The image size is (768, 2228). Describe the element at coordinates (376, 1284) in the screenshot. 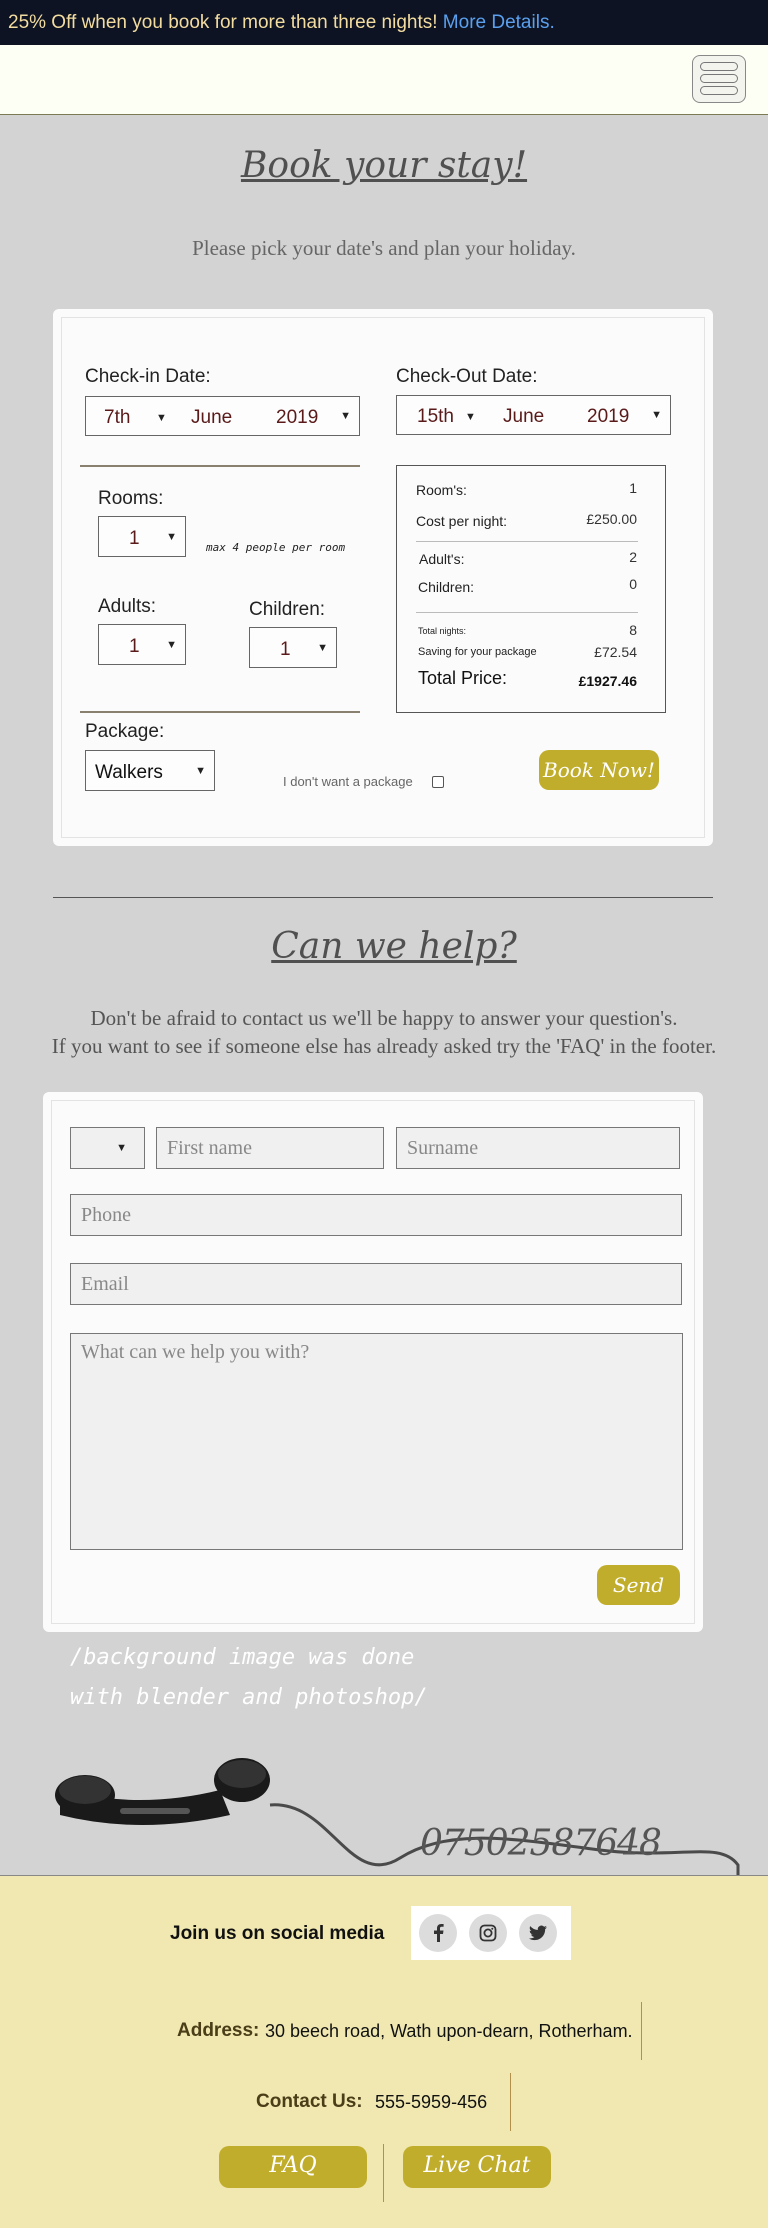

I see `email-input: Email` at that location.